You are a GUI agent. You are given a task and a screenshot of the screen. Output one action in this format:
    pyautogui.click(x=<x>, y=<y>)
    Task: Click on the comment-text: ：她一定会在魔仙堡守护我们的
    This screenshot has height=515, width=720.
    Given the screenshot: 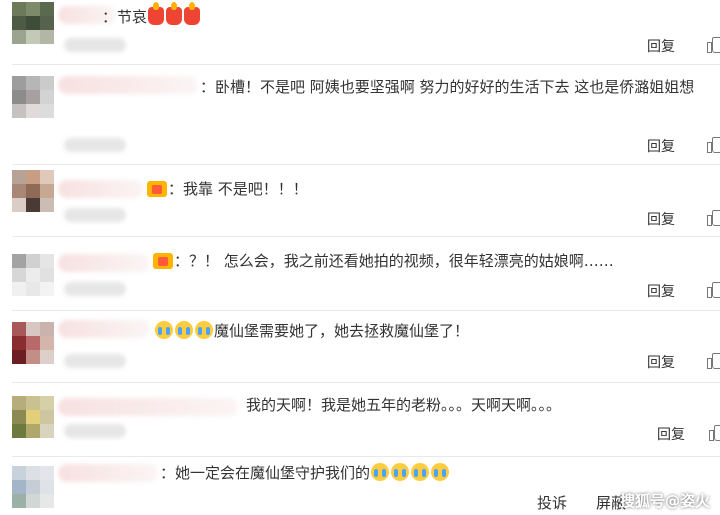 What is the action you would take?
    pyautogui.click(x=305, y=473)
    